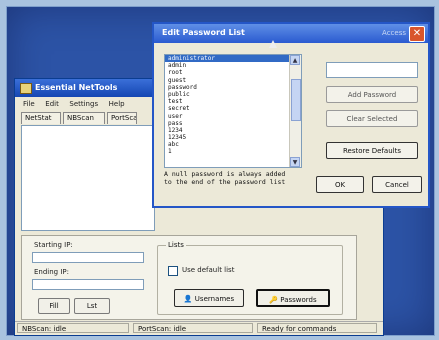 Image resolution: width=439 pixels, height=340 pixels. I want to click on passwords-button: 🔑 Passwords, so click(293, 298).